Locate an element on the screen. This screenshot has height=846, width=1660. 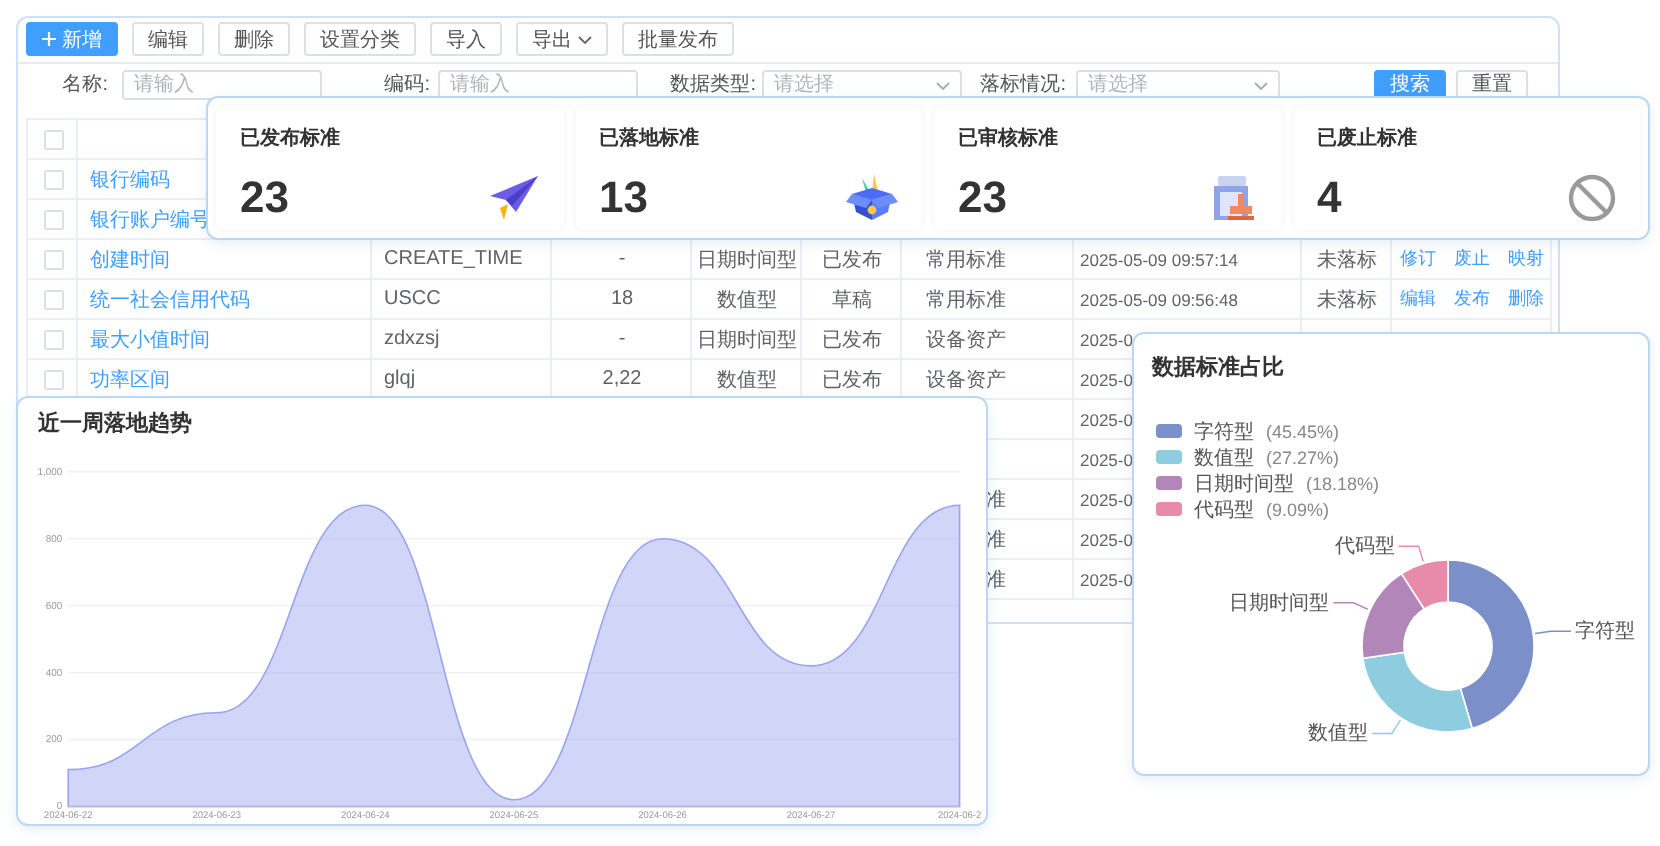
table-cell: zdxzsj is located at coordinates (412, 339).